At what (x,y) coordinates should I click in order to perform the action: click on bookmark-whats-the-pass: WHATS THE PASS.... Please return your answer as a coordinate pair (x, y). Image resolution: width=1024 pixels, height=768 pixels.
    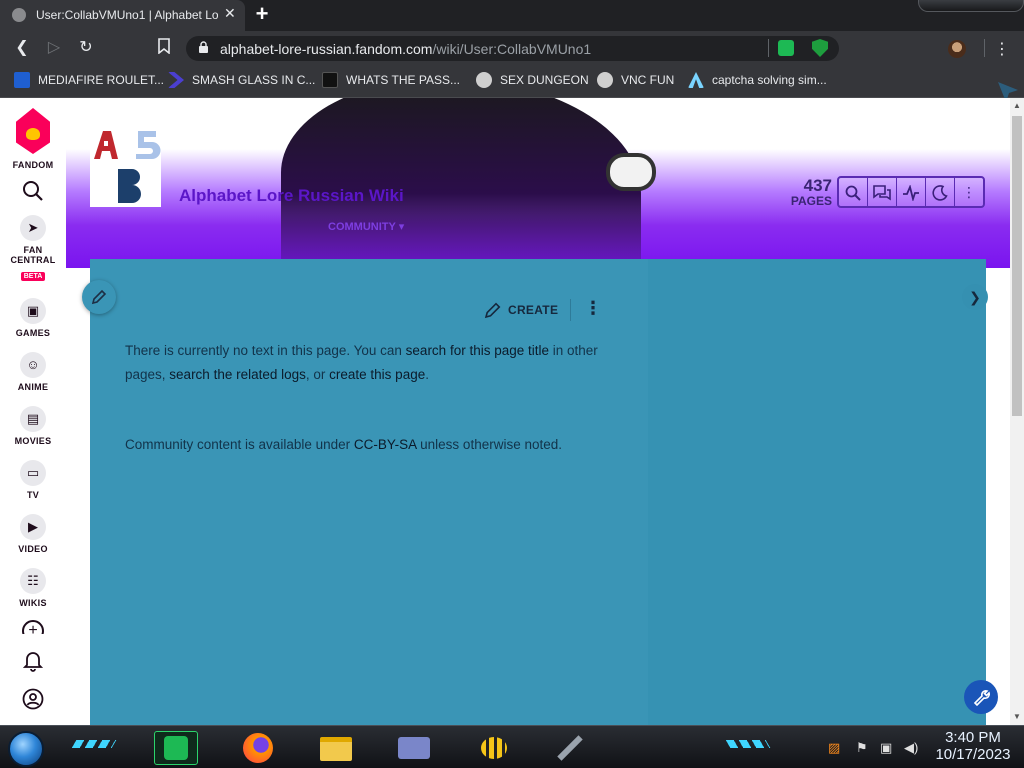
    Looking at the image, I should click on (391, 80).